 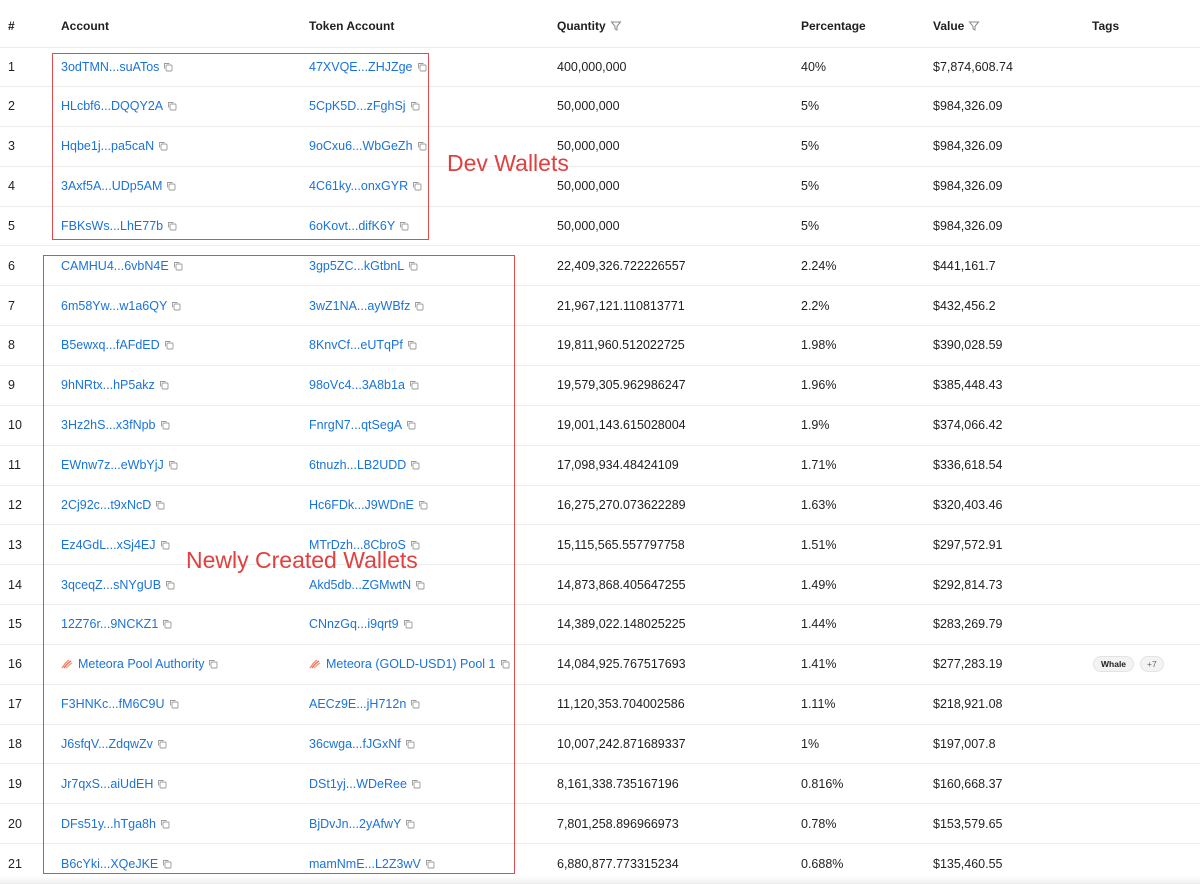 I want to click on token-account-link: 3wZ1NA...ayWBfz, so click(x=359, y=306).